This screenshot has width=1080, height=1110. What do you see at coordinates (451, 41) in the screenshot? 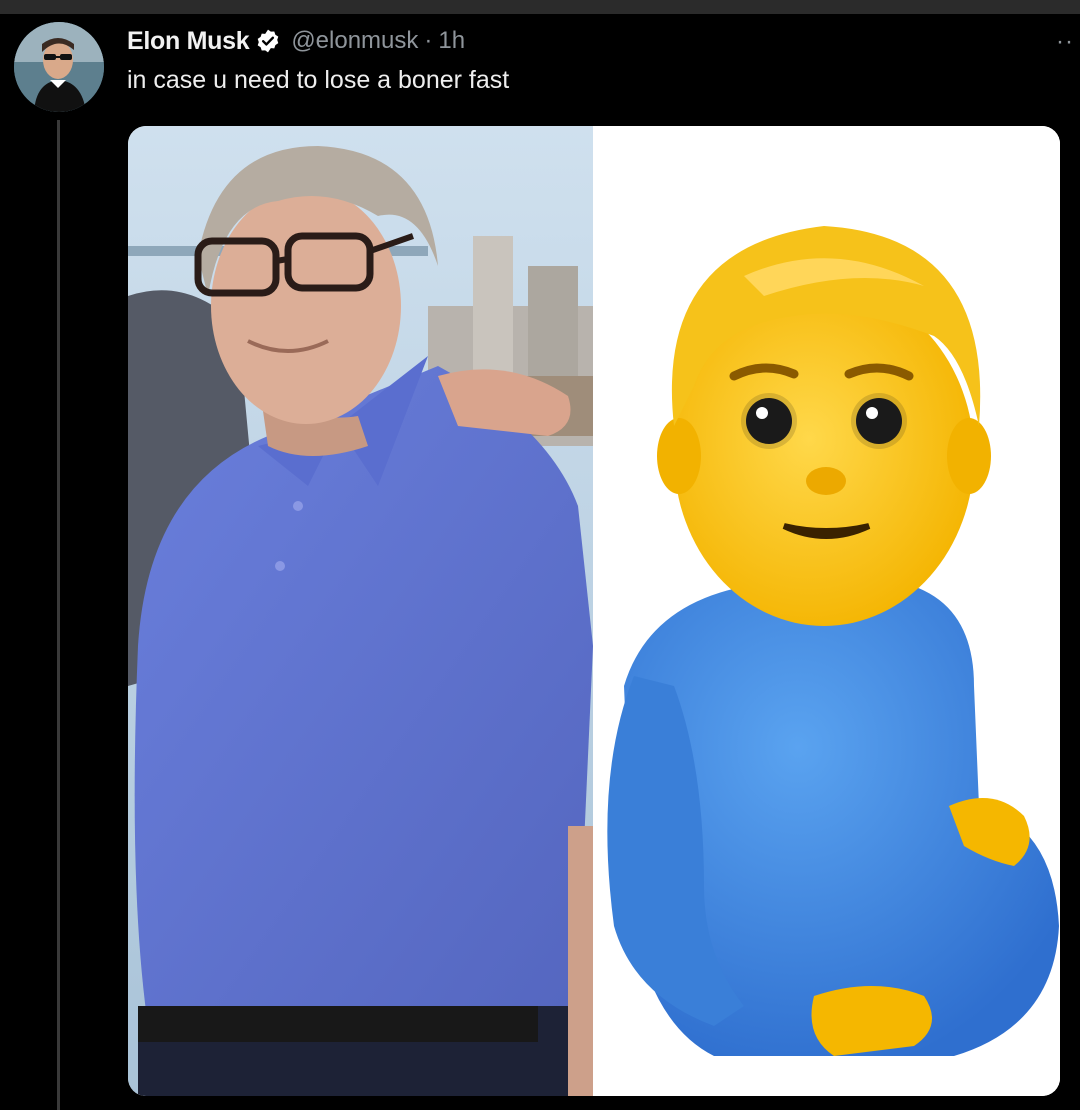
I see `tweet-timestamp: 1h` at bounding box center [451, 41].